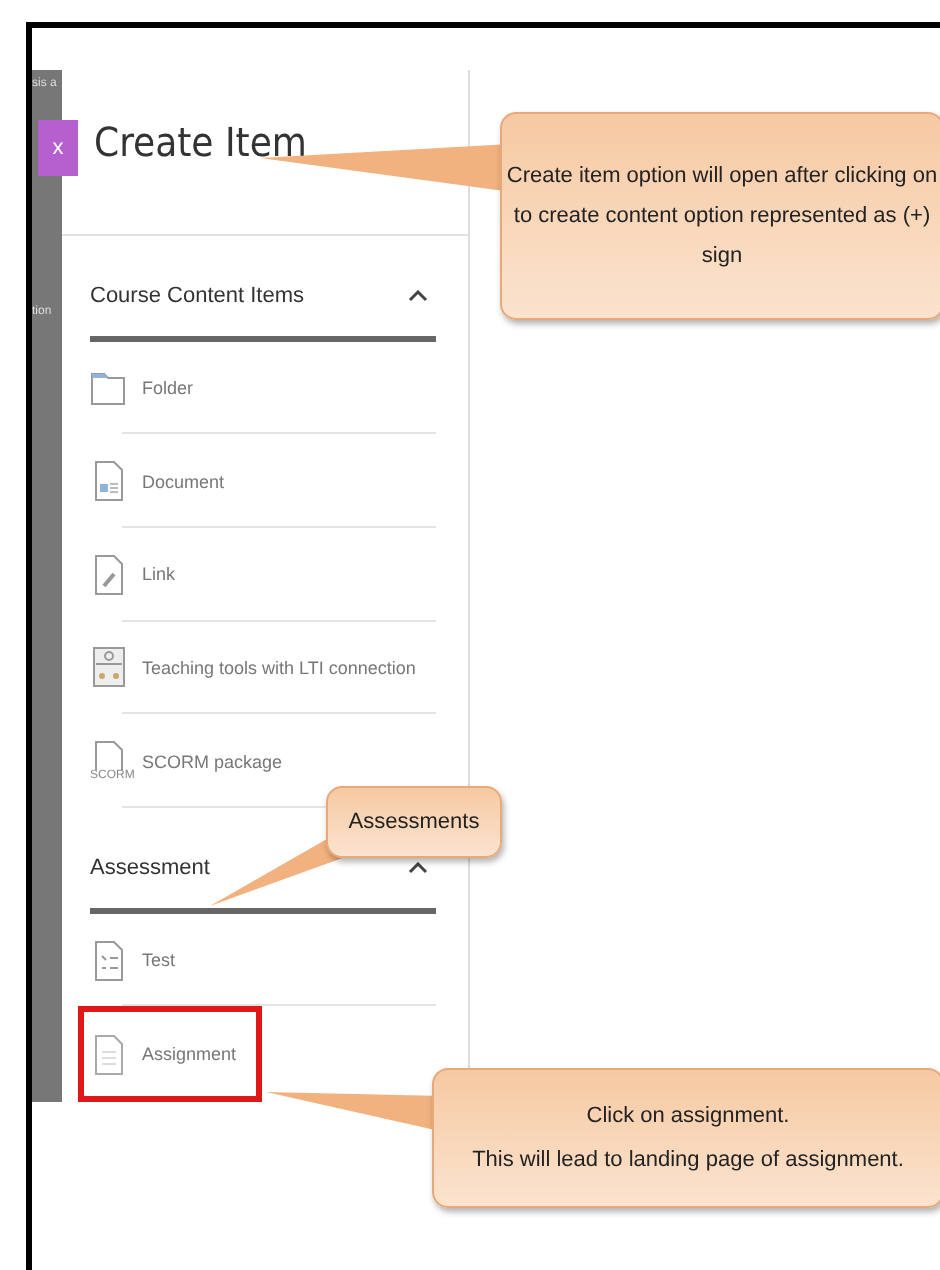 Image resolution: width=940 pixels, height=1270 pixels. I want to click on list-item: Teaching tools with LTI connection, so click(263, 668).